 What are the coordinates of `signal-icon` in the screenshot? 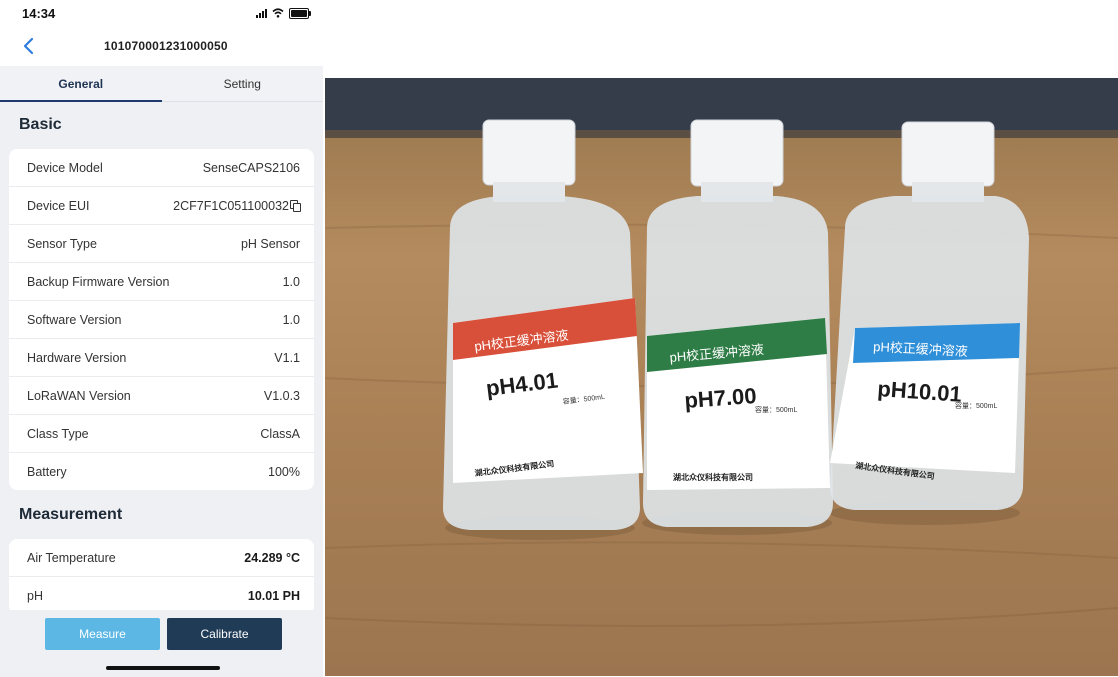 It's located at (261, 13).